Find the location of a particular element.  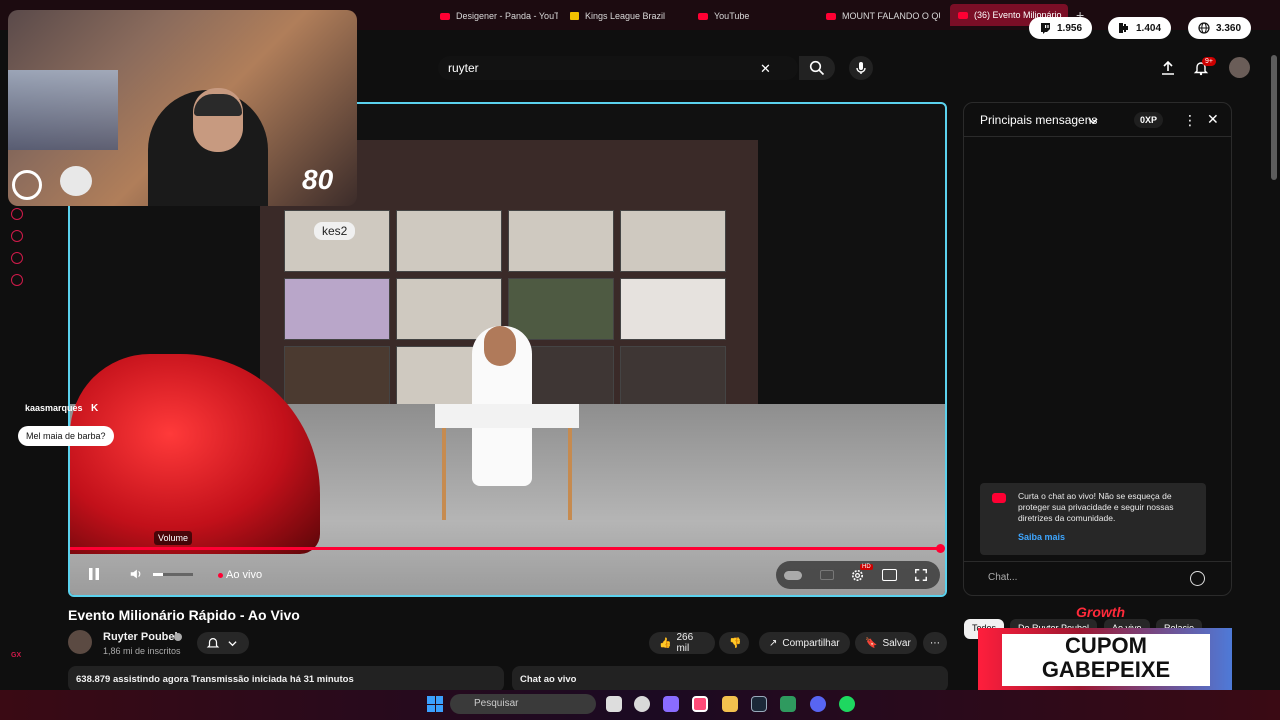

kick-icon is located at coordinates (1123, 28).